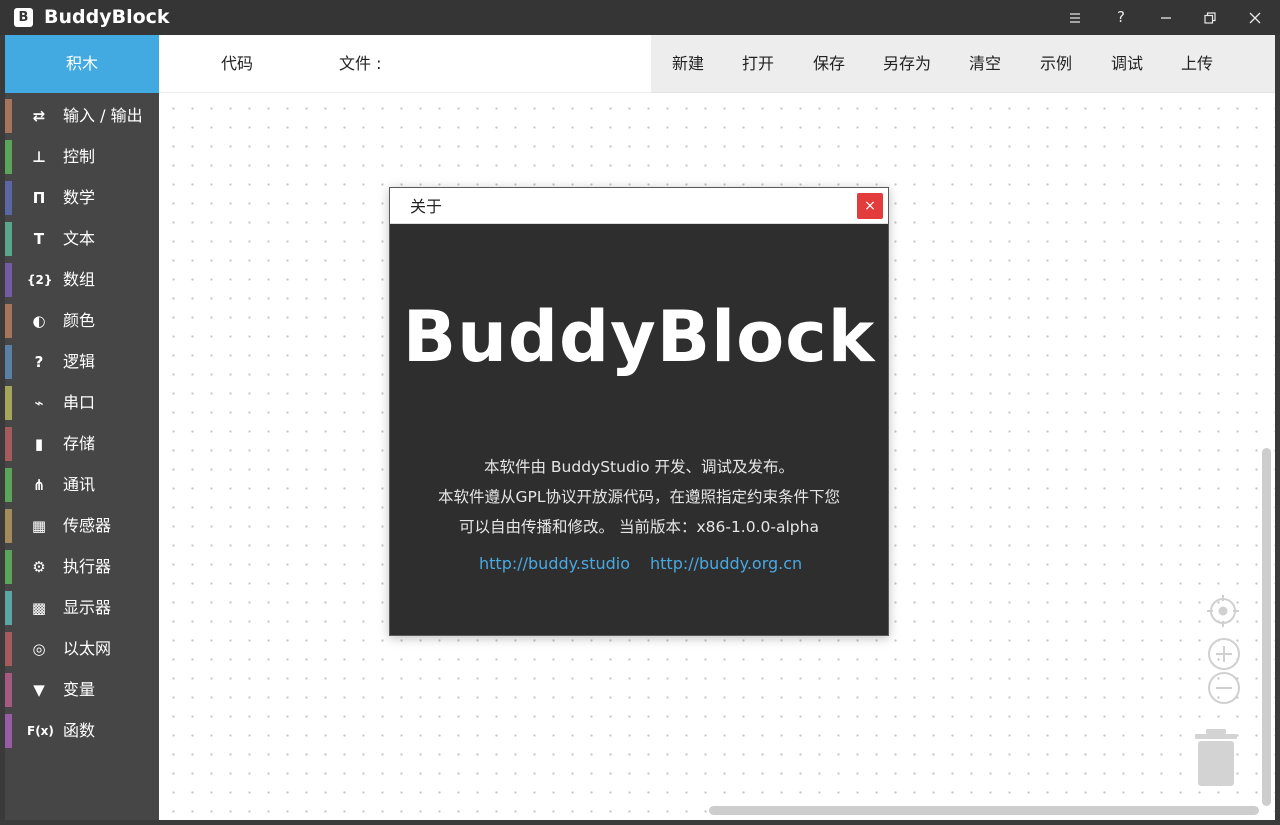  I want to click on zoom-in-button, so click(1224, 654).